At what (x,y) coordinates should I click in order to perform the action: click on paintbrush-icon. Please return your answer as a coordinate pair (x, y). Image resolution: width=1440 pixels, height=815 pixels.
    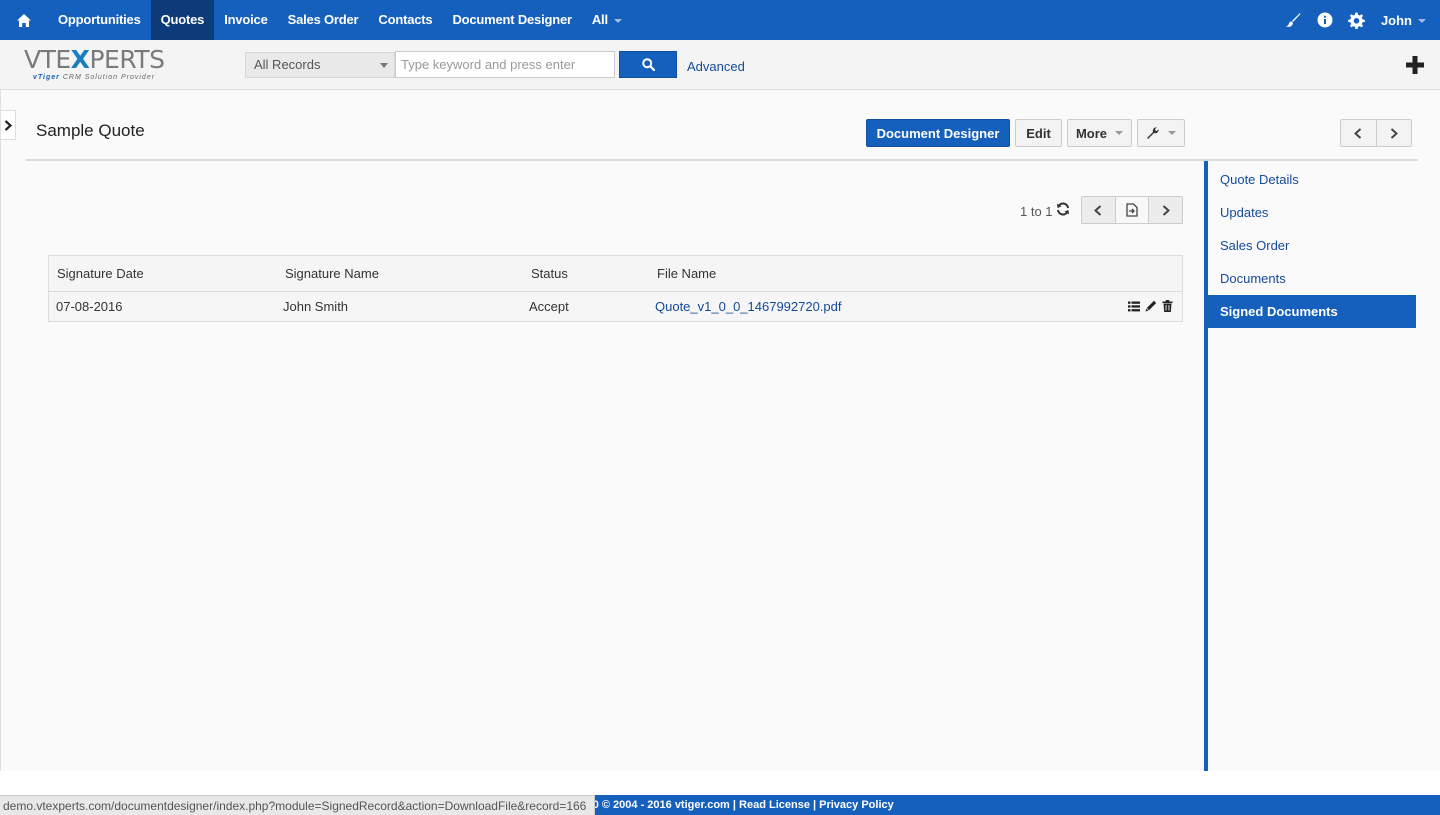
    Looking at the image, I should click on (1293, 20).